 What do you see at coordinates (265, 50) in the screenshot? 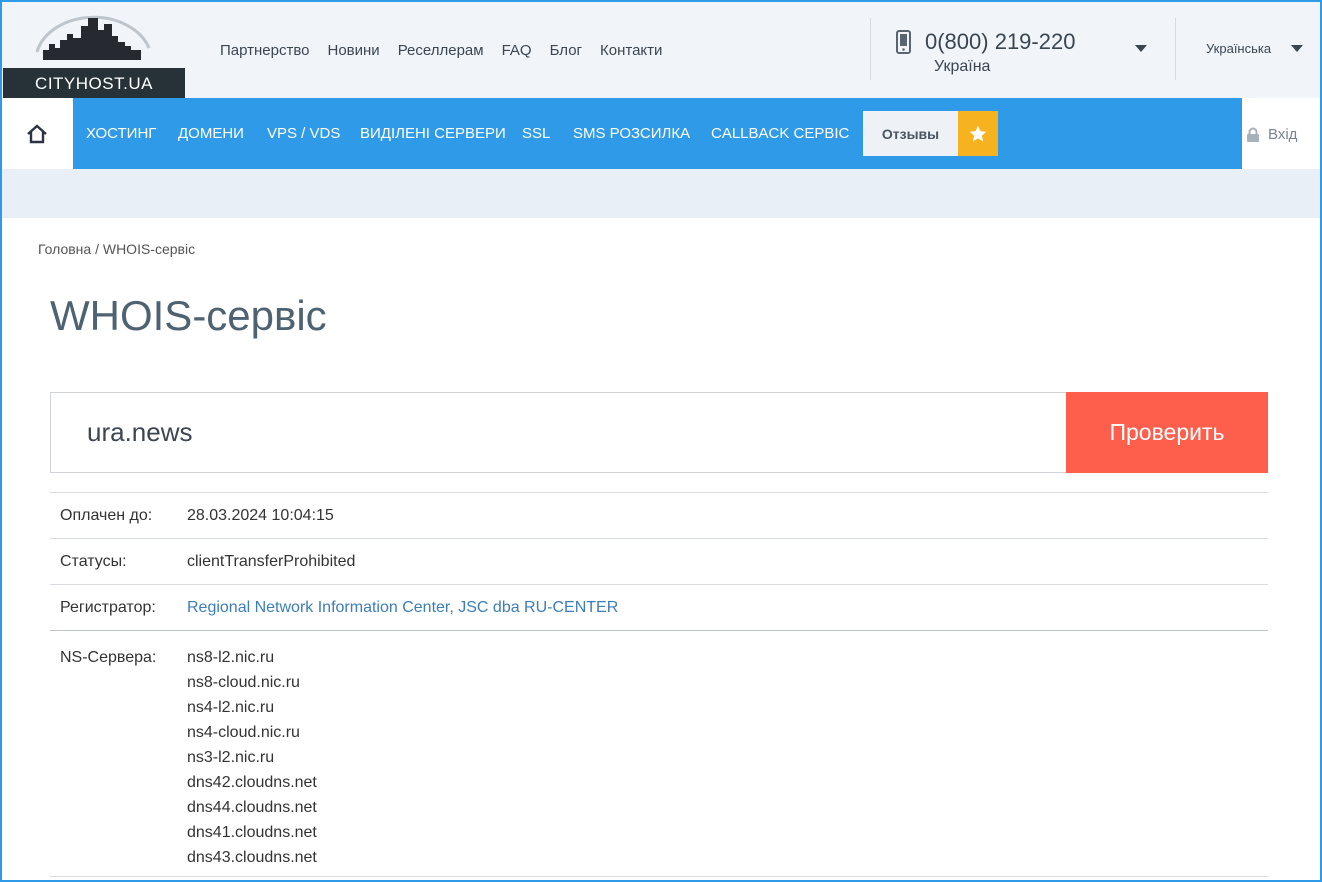
I see `top-nav-partnership: Партнерство` at bounding box center [265, 50].